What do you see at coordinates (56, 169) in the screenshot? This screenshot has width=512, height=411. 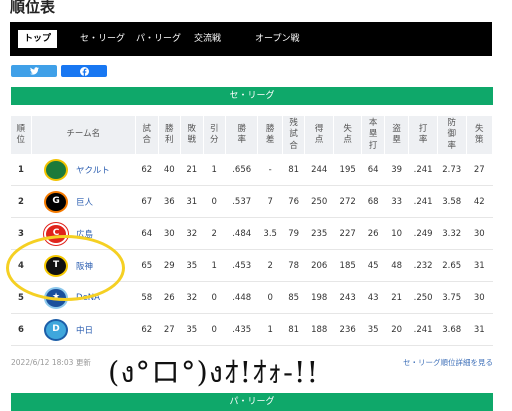 I see `swallows-logo` at bounding box center [56, 169].